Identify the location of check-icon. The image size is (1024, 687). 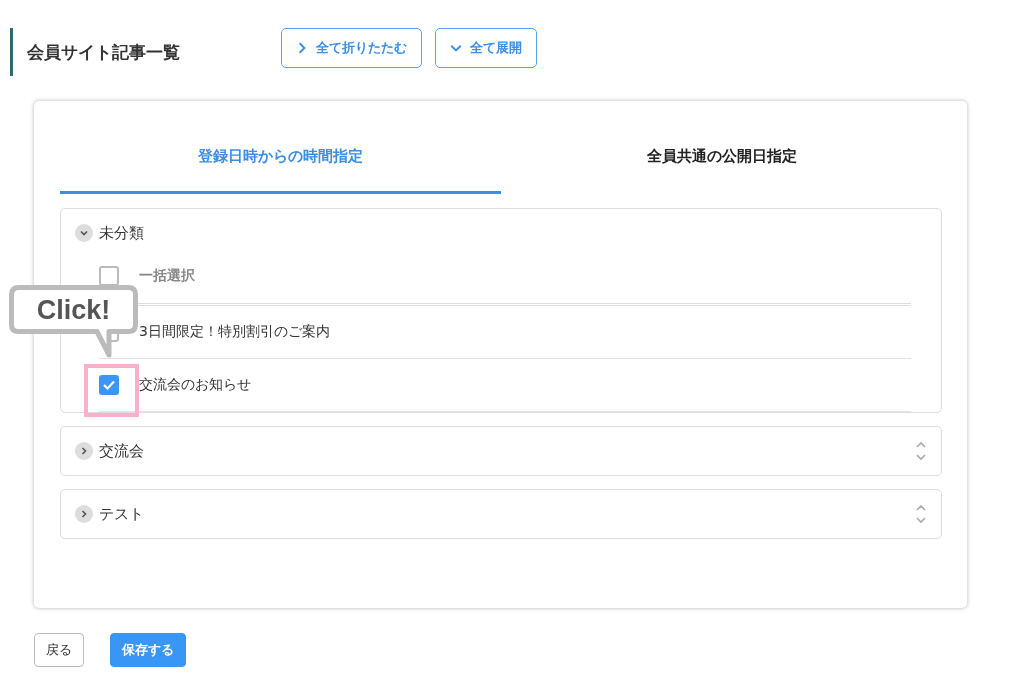
(109, 385).